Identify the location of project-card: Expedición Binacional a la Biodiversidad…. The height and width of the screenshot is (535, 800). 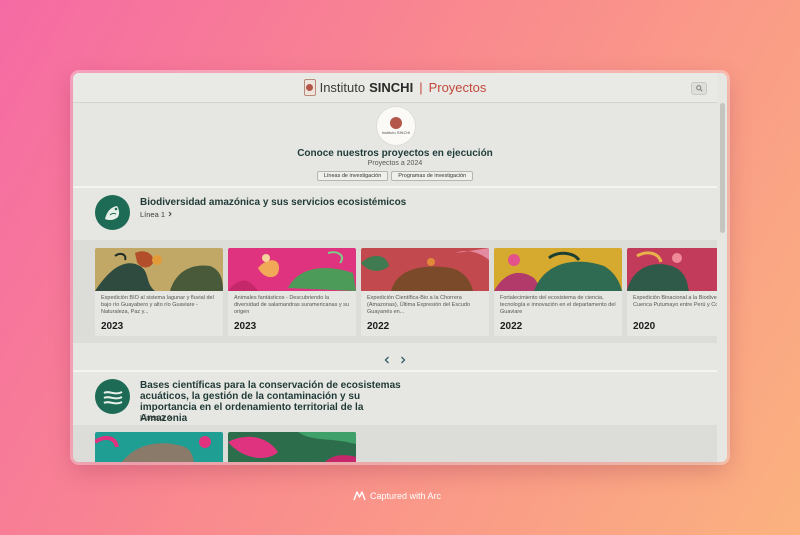
(672, 292).